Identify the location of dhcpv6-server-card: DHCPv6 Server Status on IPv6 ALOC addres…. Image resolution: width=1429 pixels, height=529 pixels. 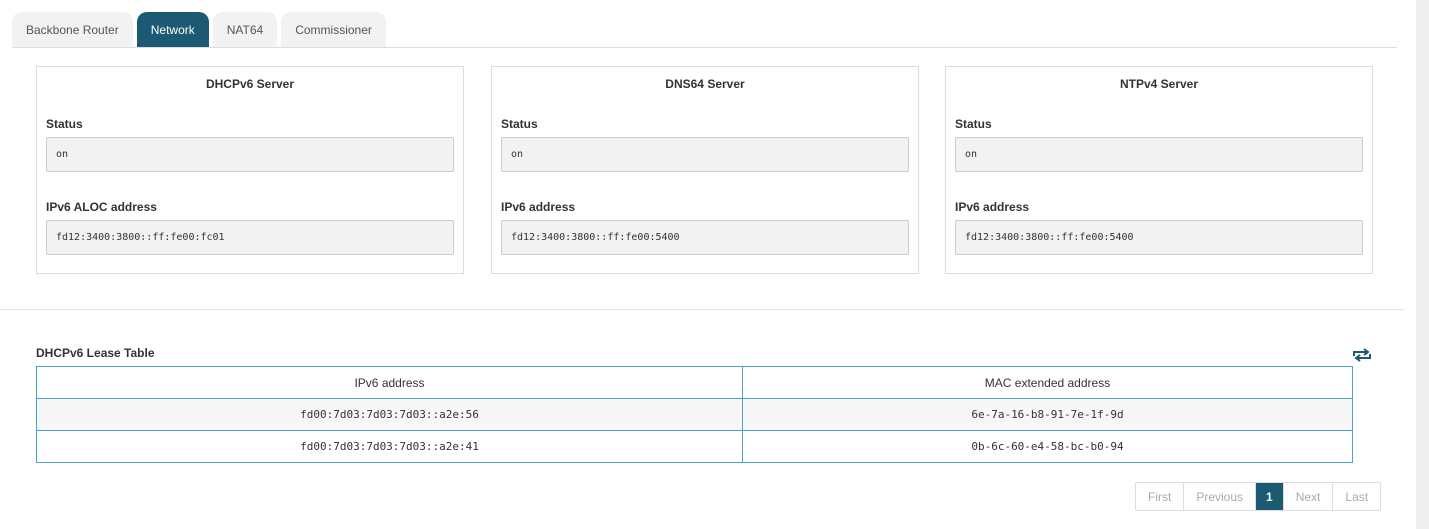
(250, 170).